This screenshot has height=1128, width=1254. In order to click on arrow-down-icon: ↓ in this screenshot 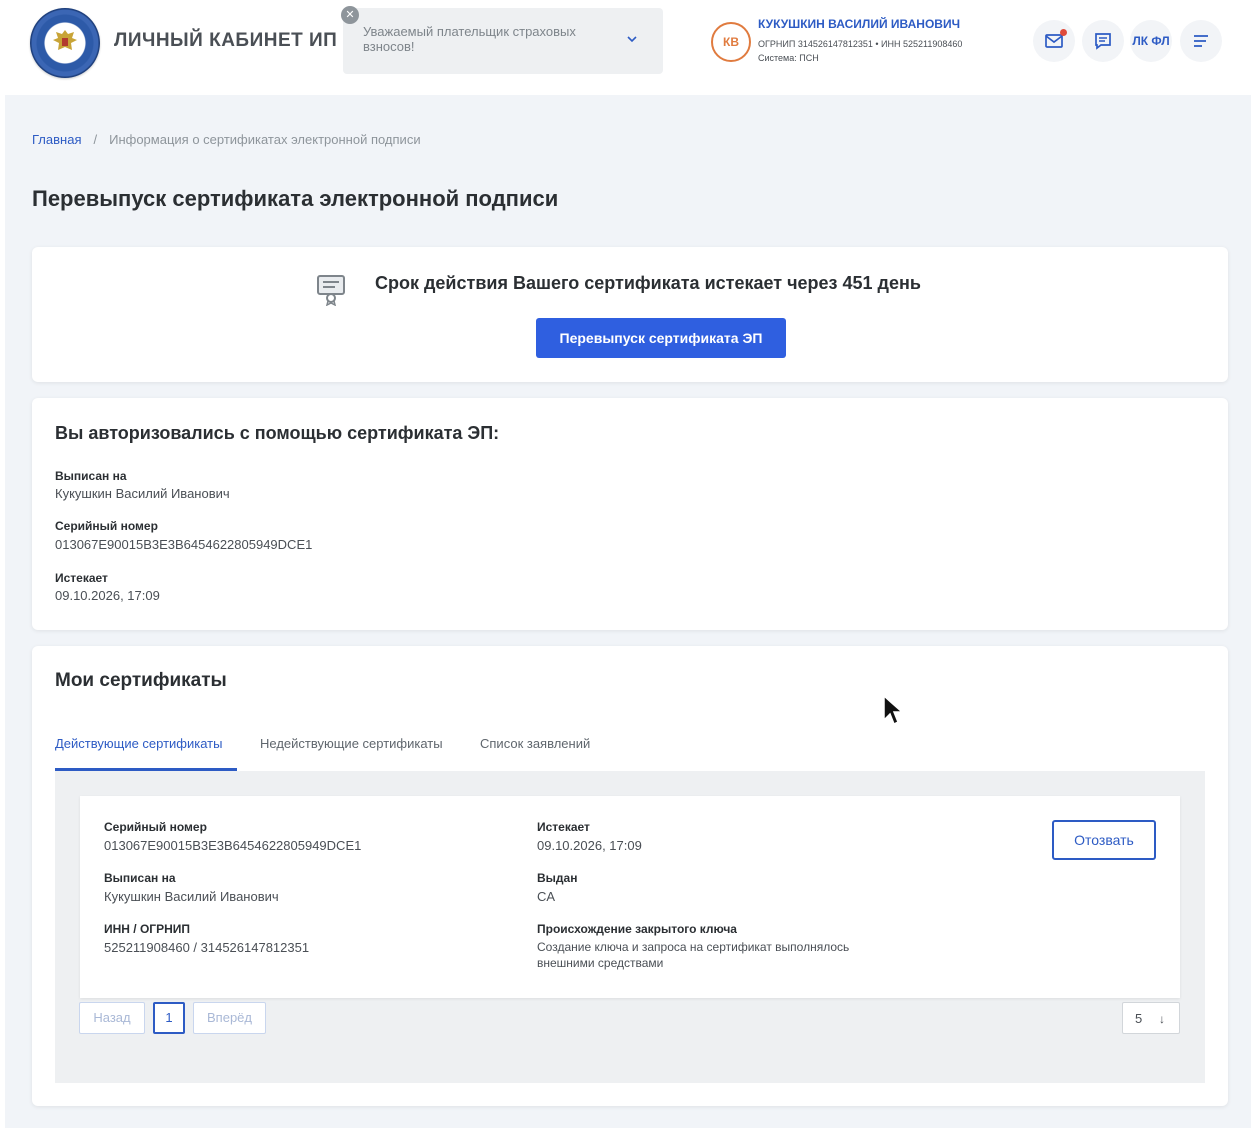, I will do `click(1162, 1019)`.